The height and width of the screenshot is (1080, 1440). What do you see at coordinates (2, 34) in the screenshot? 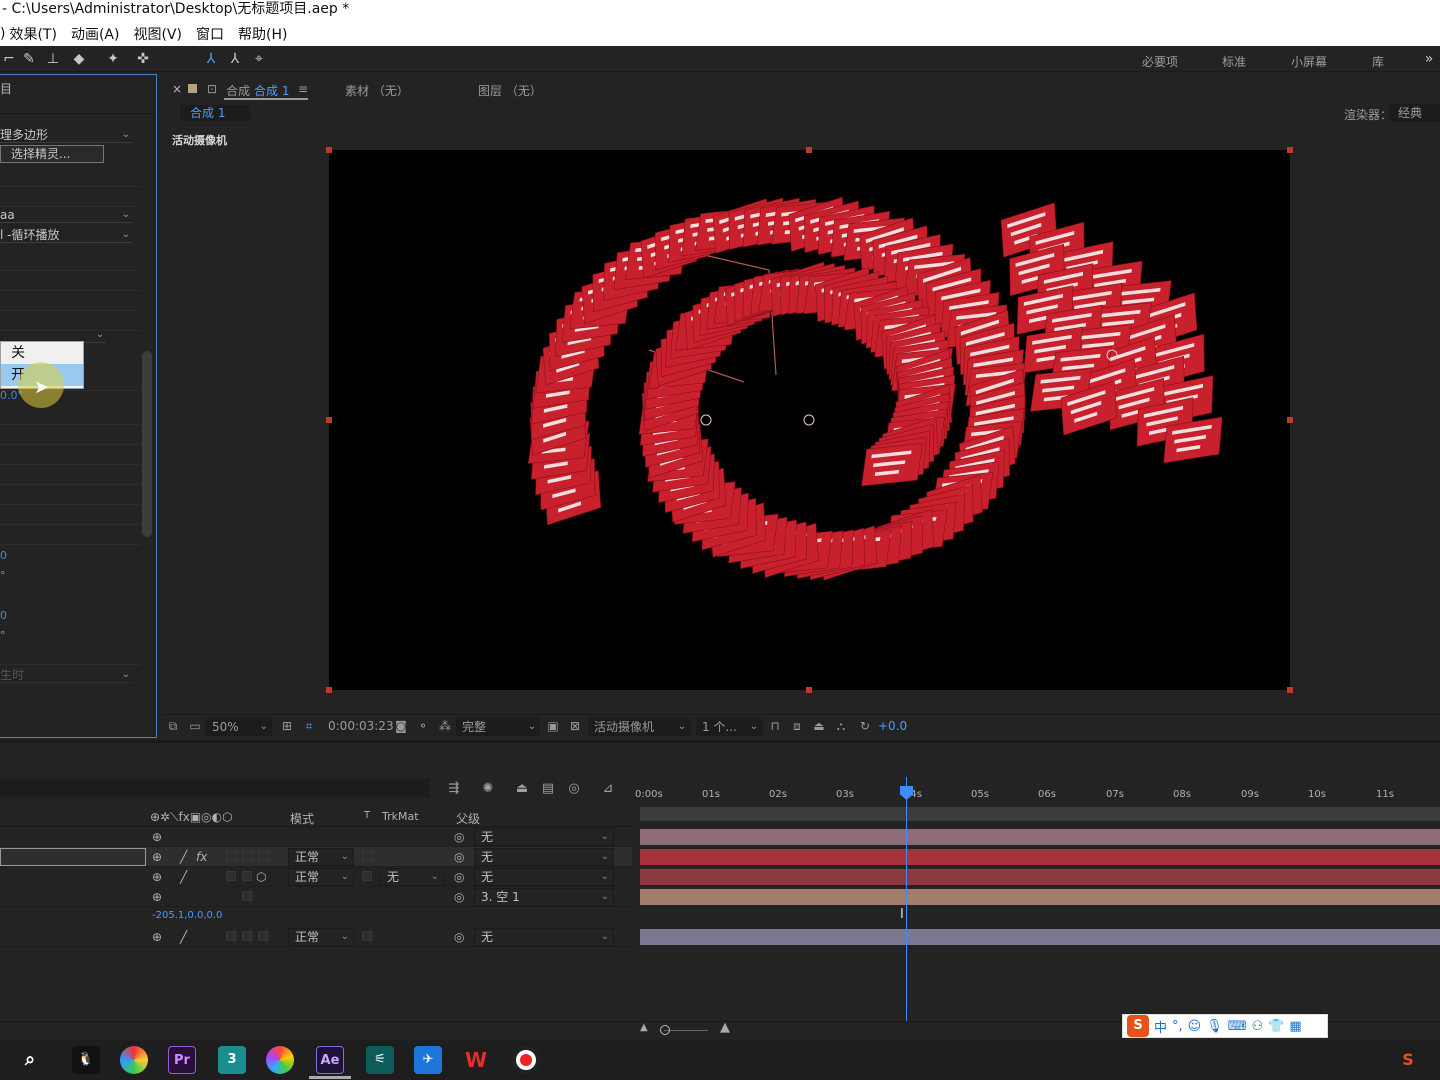
I see `menu-item-partial: )` at bounding box center [2, 34].